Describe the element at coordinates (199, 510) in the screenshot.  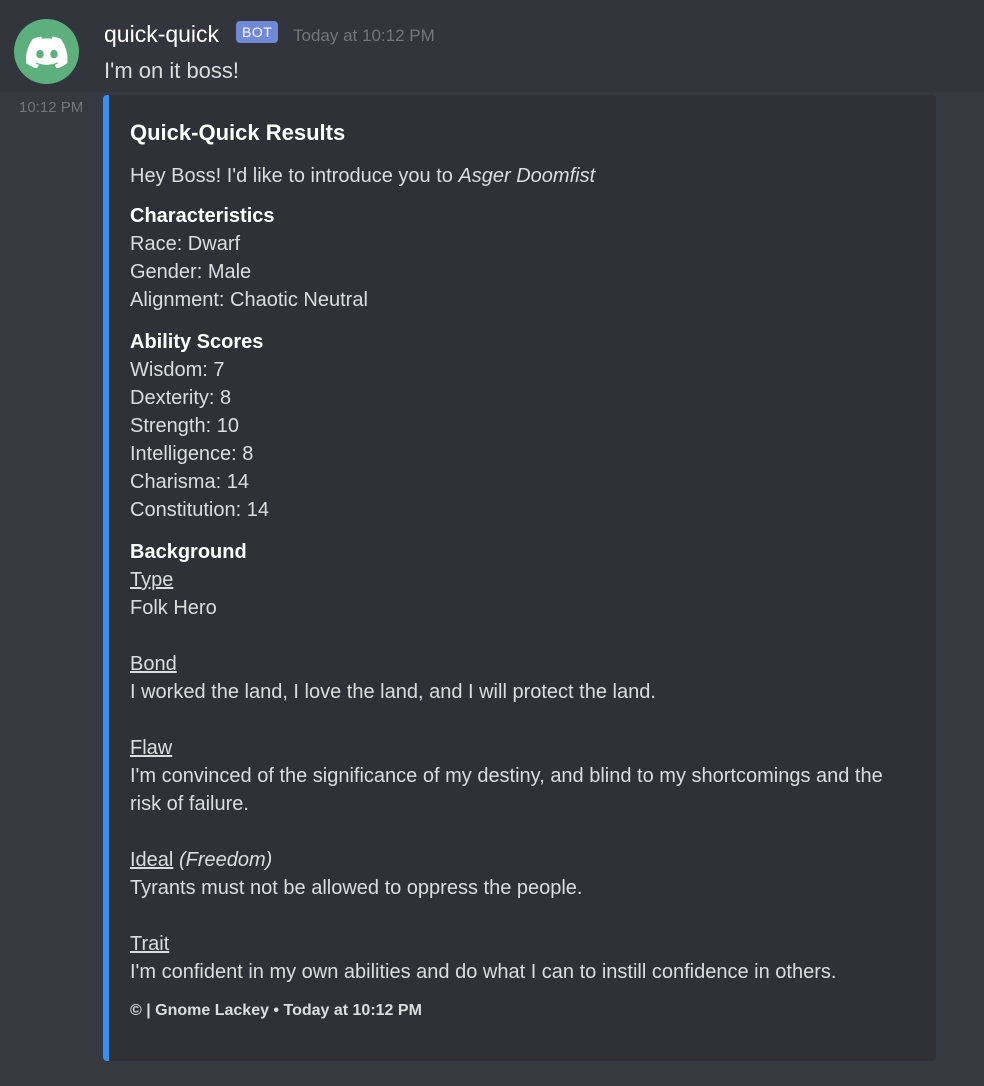
I see `constitution-line: Constitution: 14` at that location.